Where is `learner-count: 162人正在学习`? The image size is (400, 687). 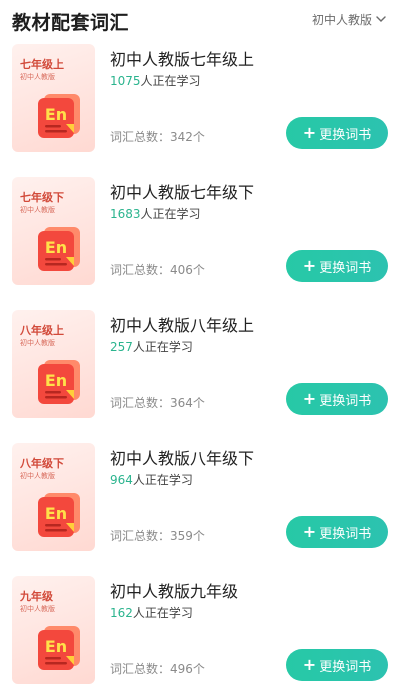
learner-count: 162人正在学习 is located at coordinates (151, 612).